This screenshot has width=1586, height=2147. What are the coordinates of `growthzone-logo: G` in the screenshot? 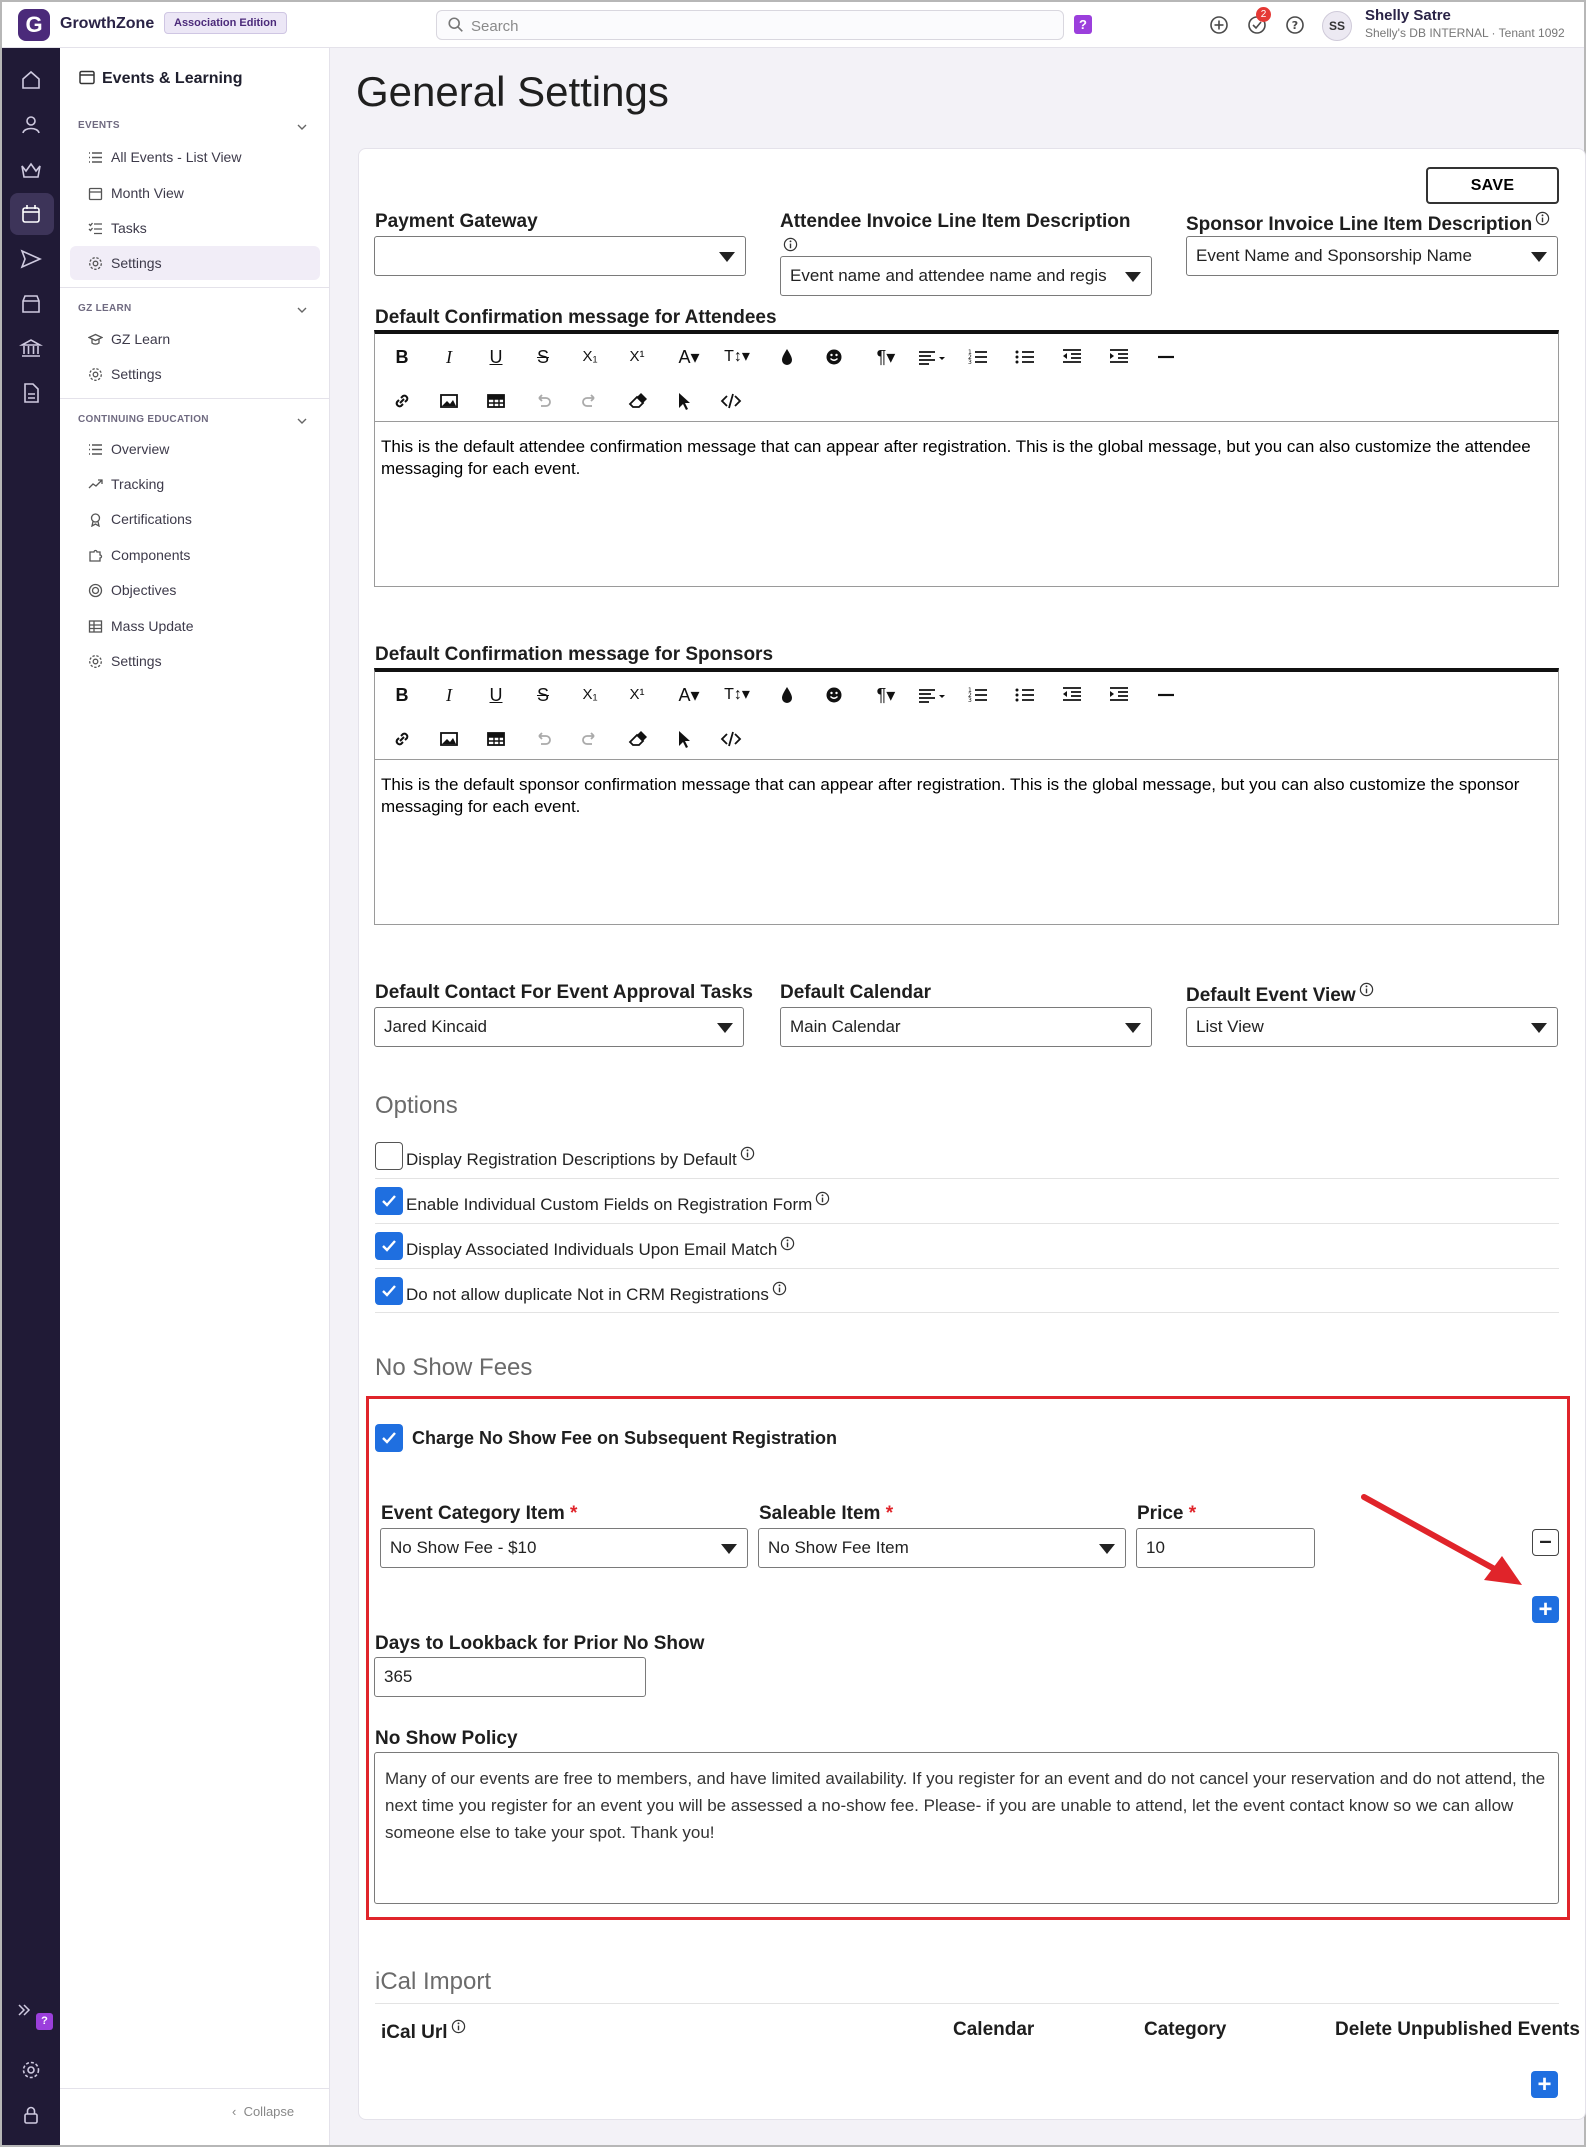 It's located at (34, 25).